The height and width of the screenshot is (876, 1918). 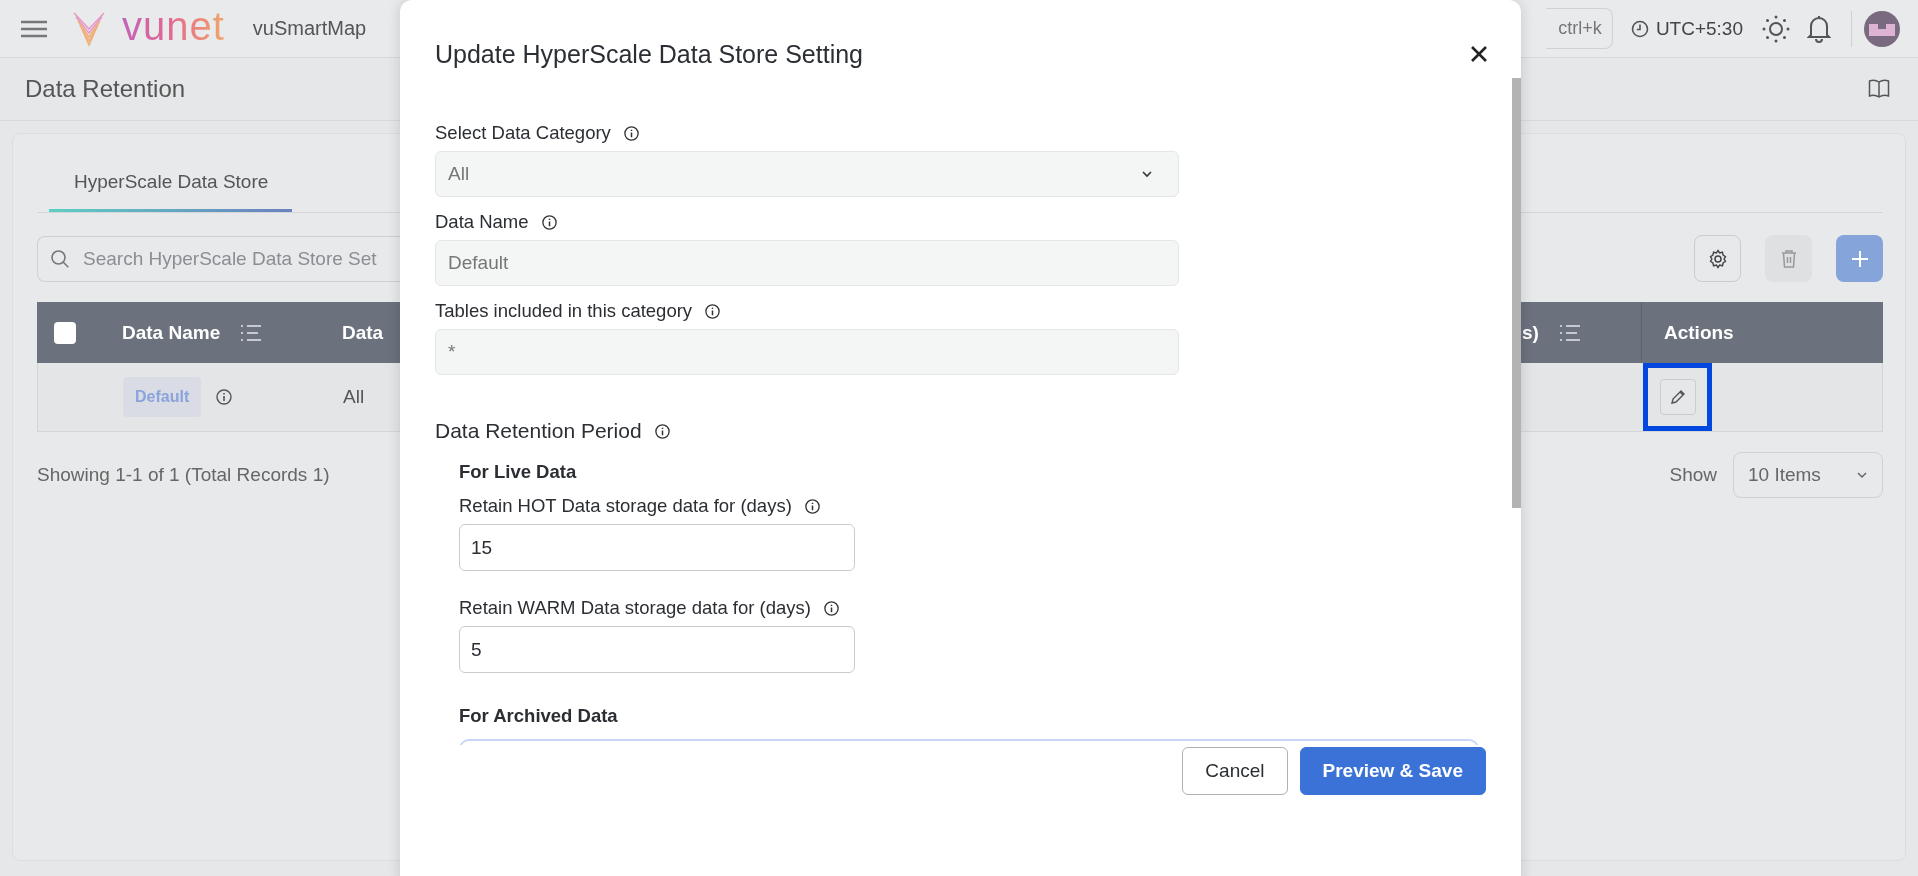 I want to click on book-icon, so click(x=1879, y=89).